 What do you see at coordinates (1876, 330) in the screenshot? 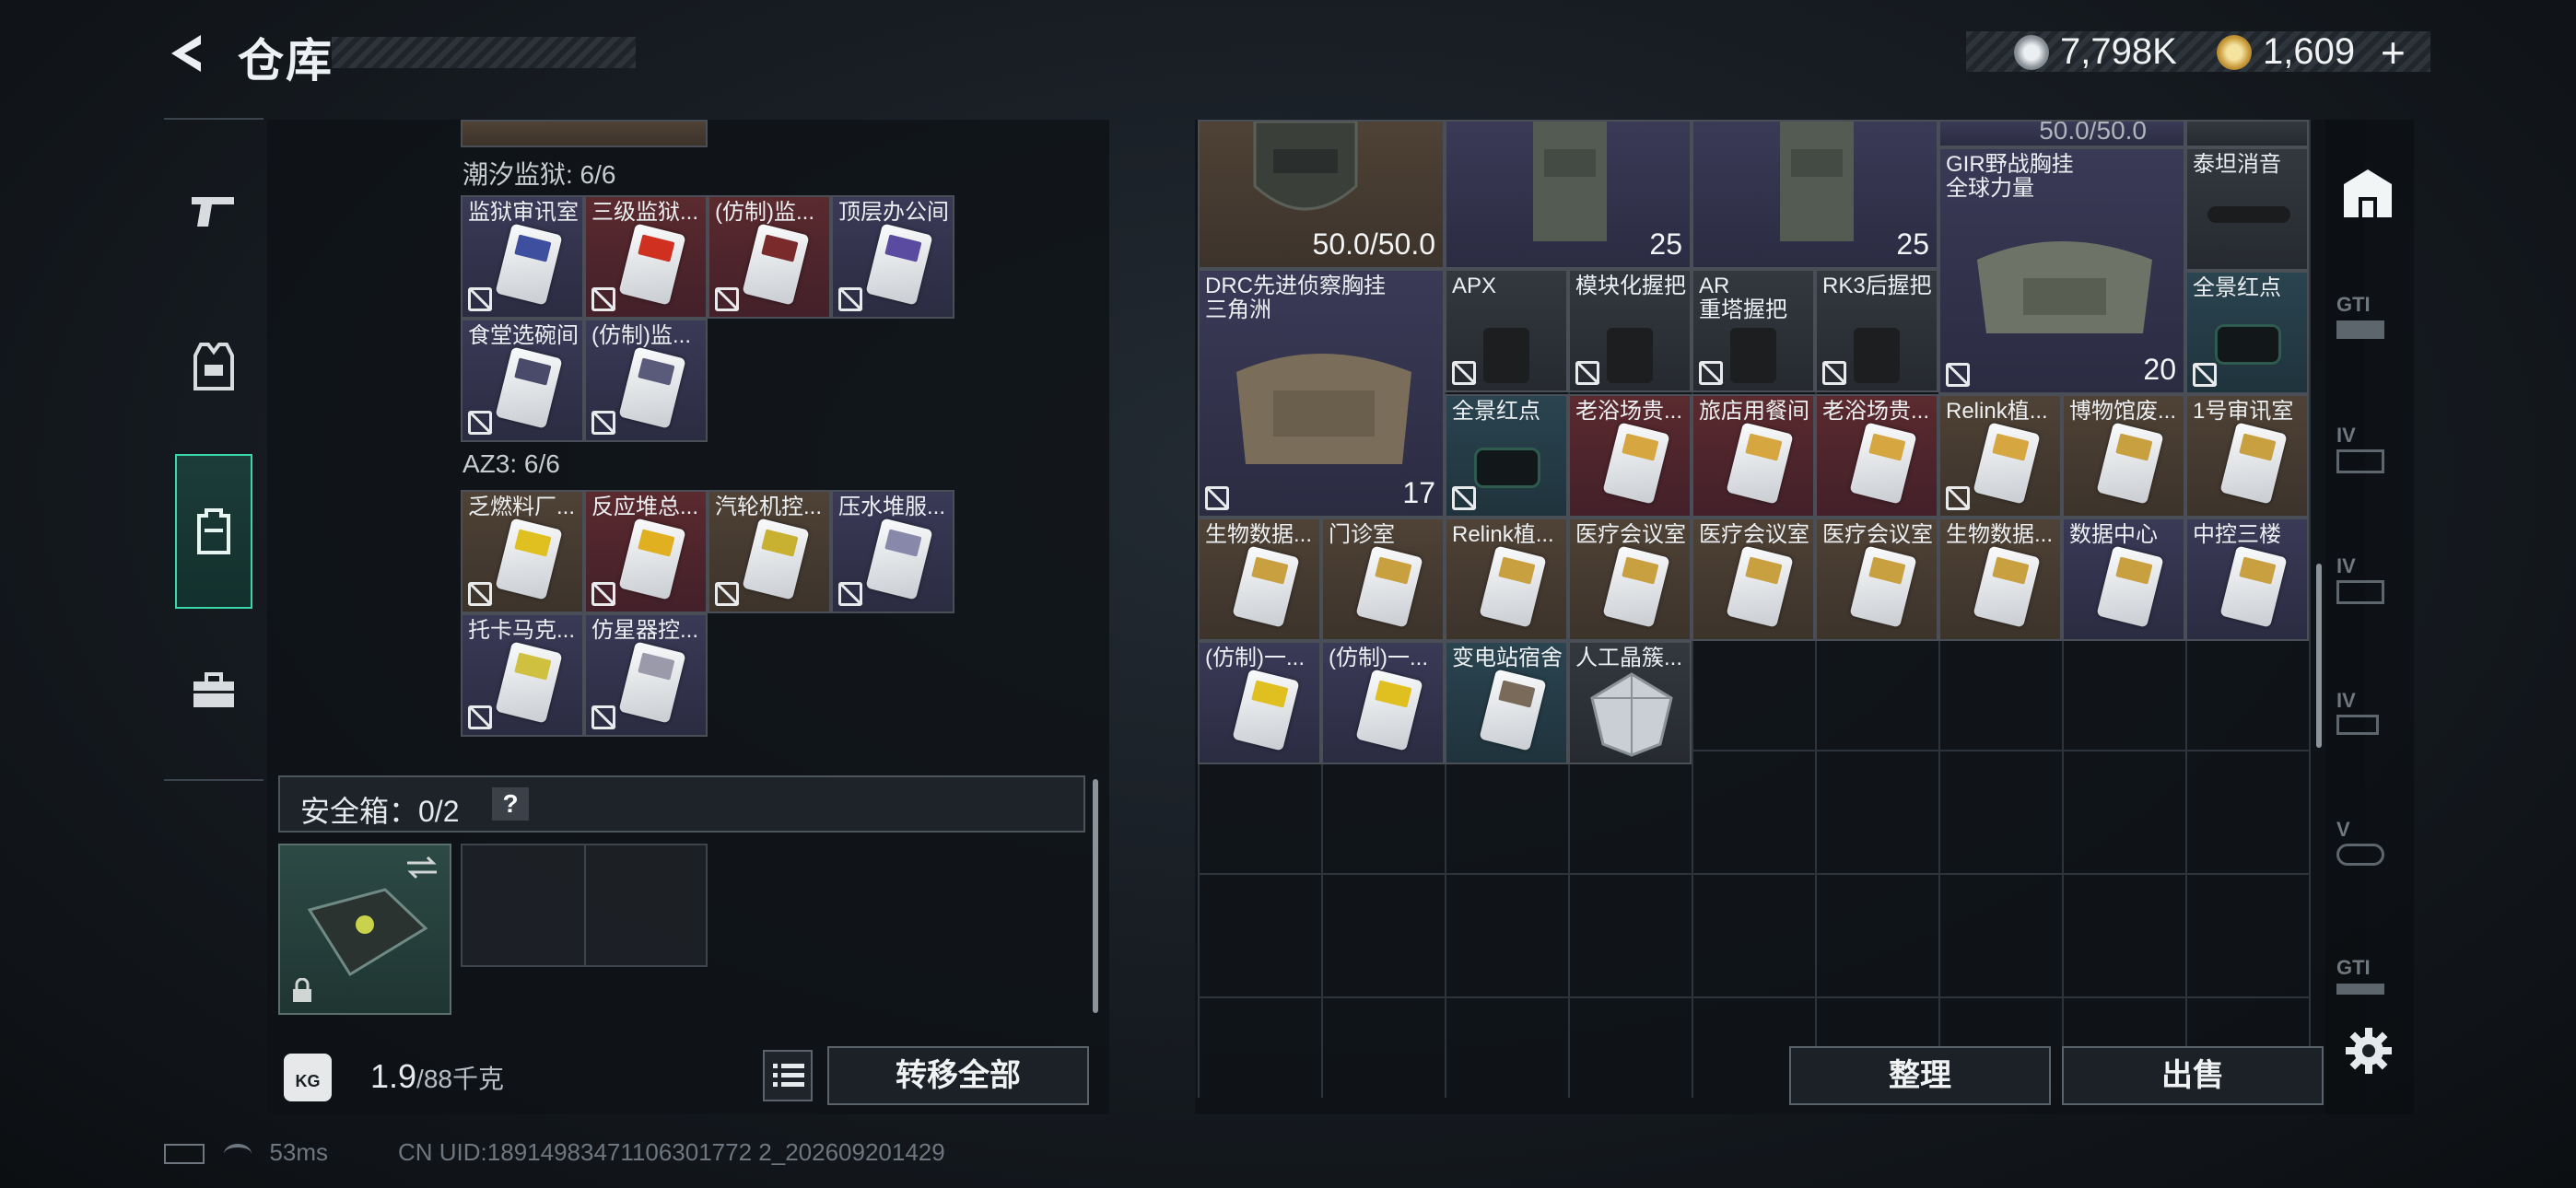
I see `grip-item: RK3后握把` at bounding box center [1876, 330].